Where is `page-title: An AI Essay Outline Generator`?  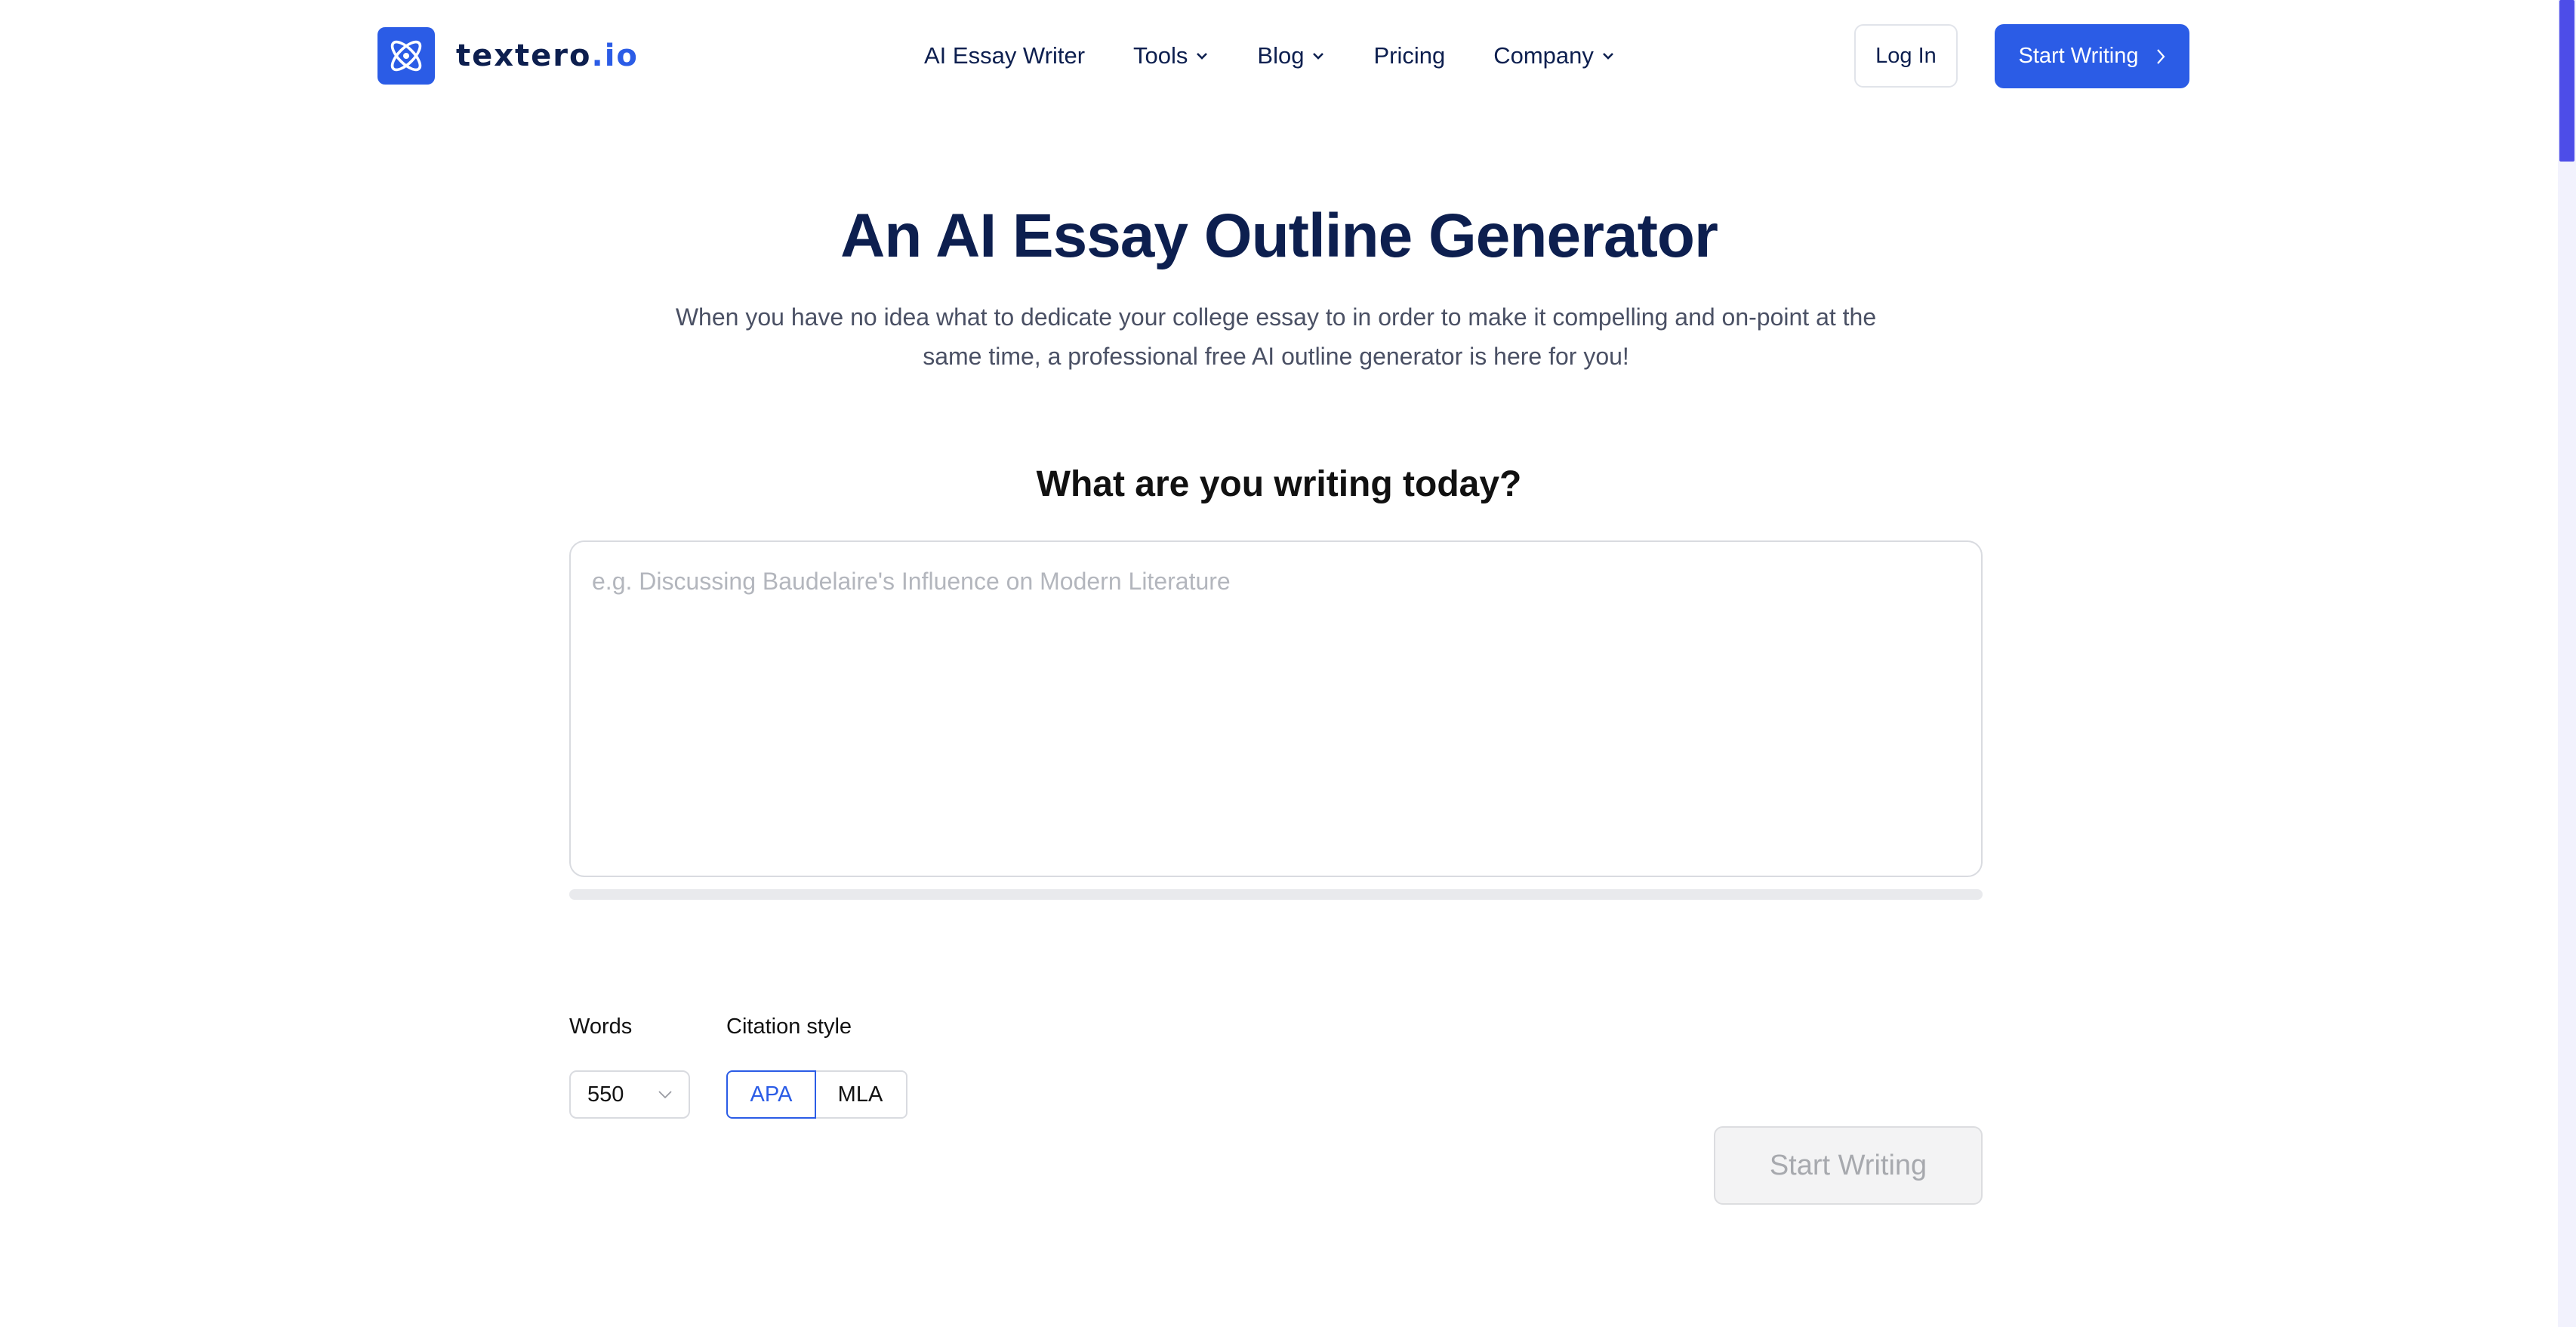 page-title: An AI Essay Outline Generator is located at coordinates (1279, 236).